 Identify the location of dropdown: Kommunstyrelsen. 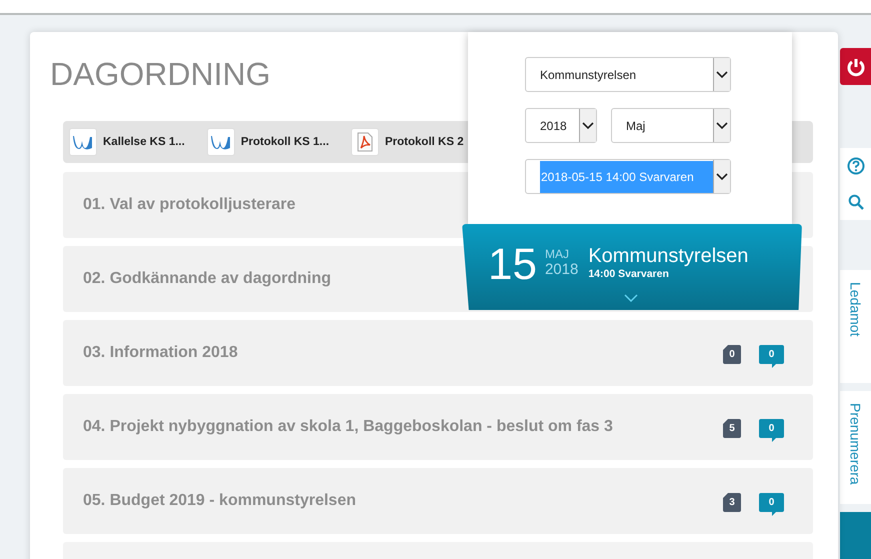
(628, 74).